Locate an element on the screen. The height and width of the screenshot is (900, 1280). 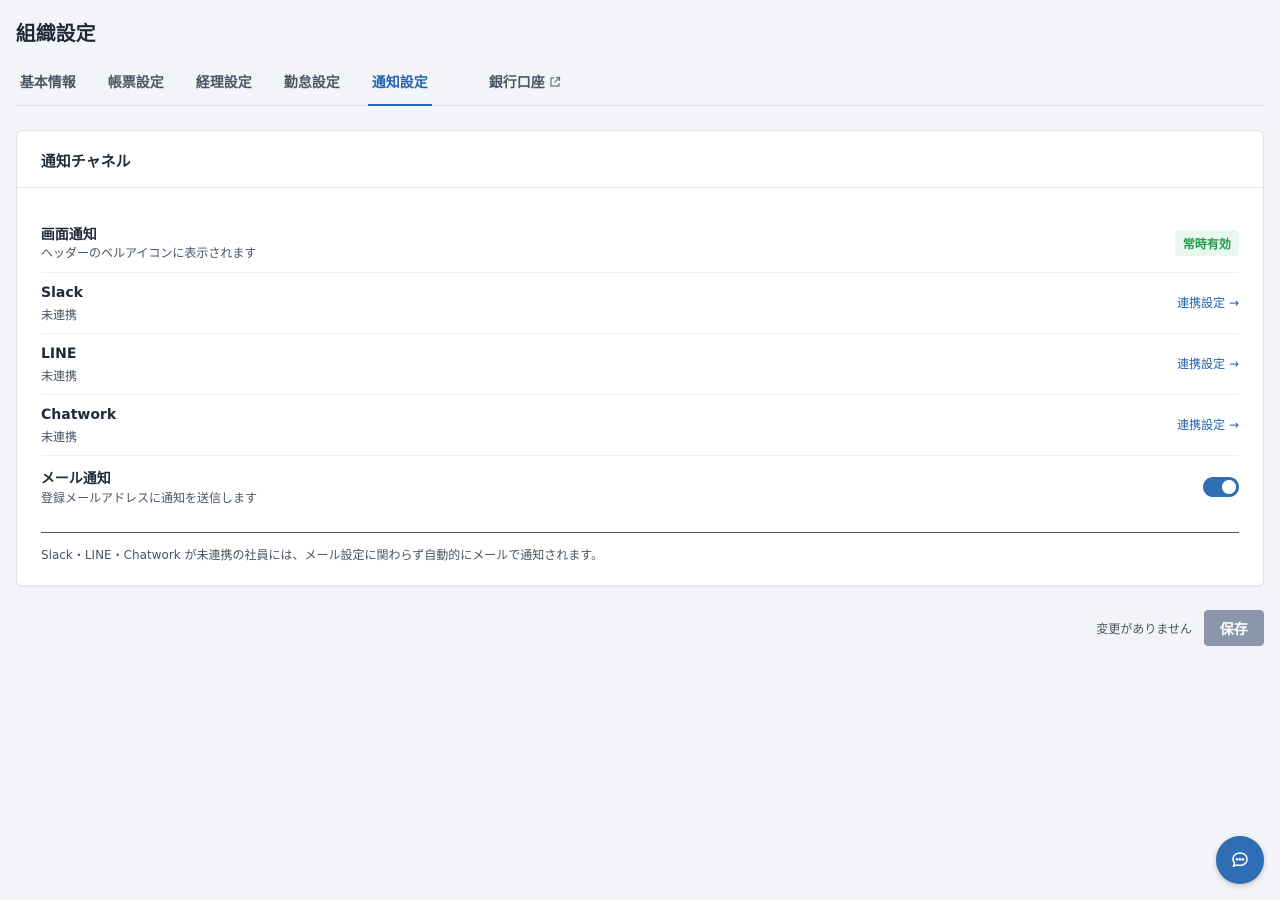
channel-name: LINE is located at coordinates (59, 354).